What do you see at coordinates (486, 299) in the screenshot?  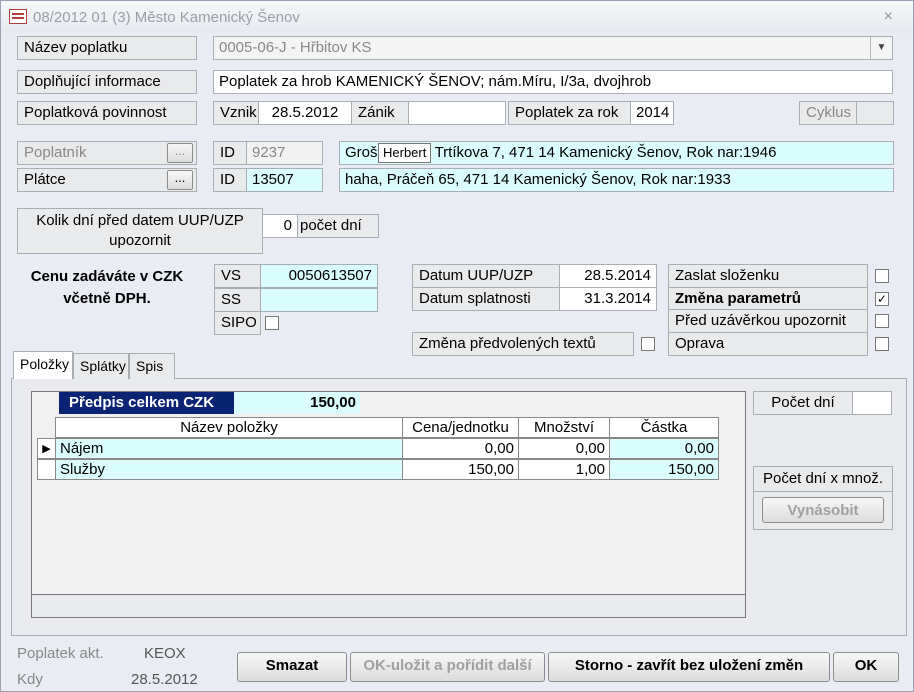 I see `datum-splat-label: Datum splatnosti` at bounding box center [486, 299].